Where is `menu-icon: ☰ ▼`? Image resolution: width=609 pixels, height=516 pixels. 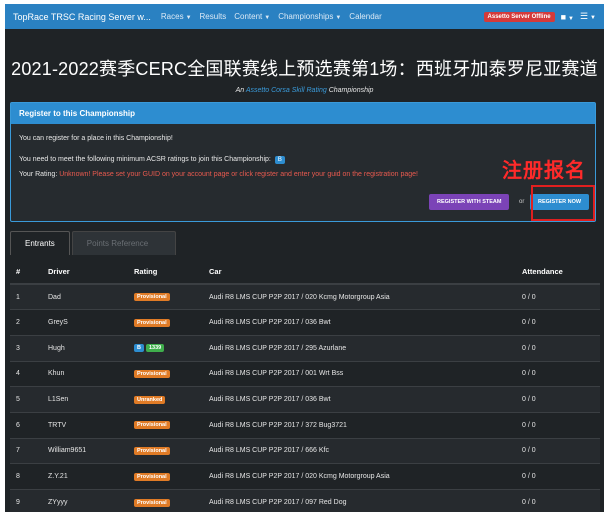 menu-icon: ☰ ▼ is located at coordinates (588, 16).